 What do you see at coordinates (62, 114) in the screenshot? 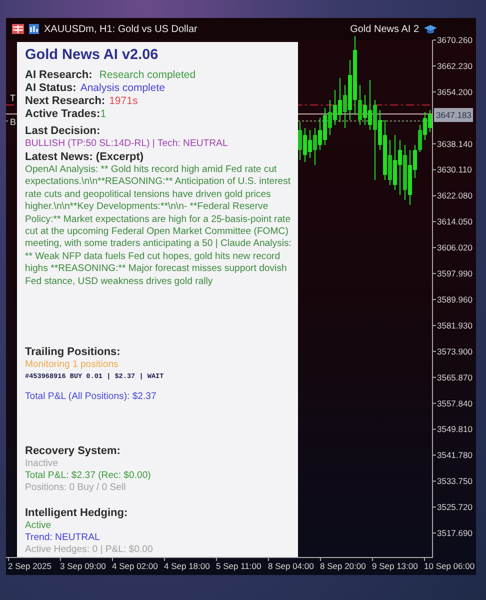
I see `status-label: Active Trades:` at bounding box center [62, 114].